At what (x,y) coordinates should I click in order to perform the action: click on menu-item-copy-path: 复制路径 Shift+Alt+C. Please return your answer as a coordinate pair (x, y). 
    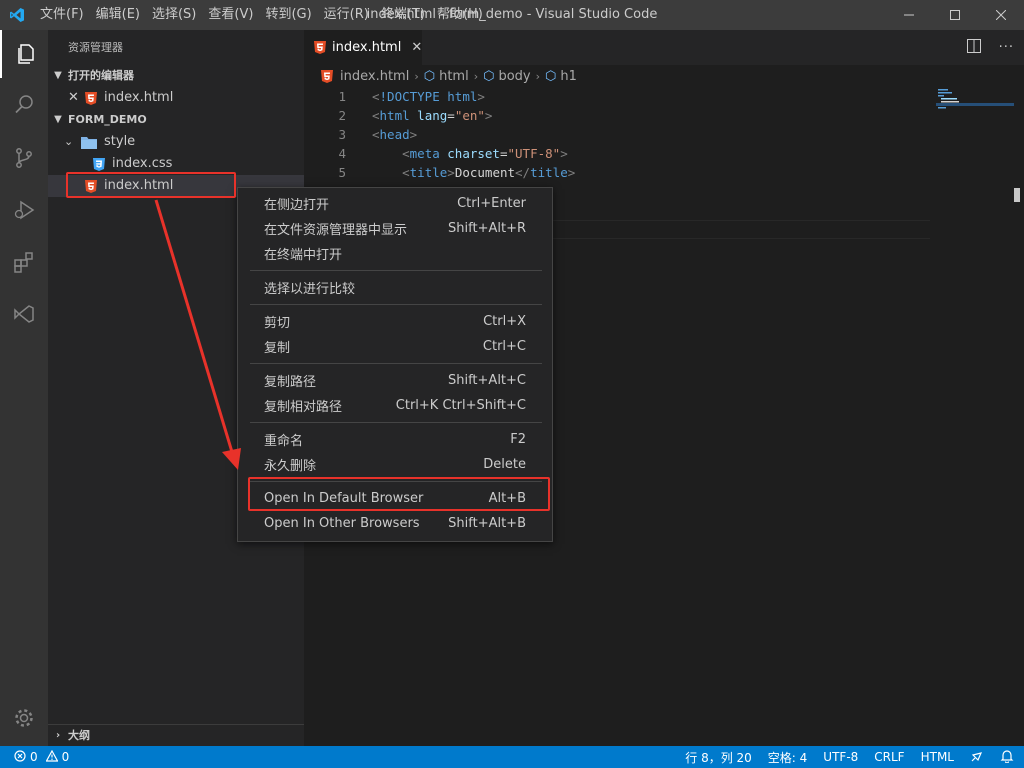
    Looking at the image, I should click on (395, 380).